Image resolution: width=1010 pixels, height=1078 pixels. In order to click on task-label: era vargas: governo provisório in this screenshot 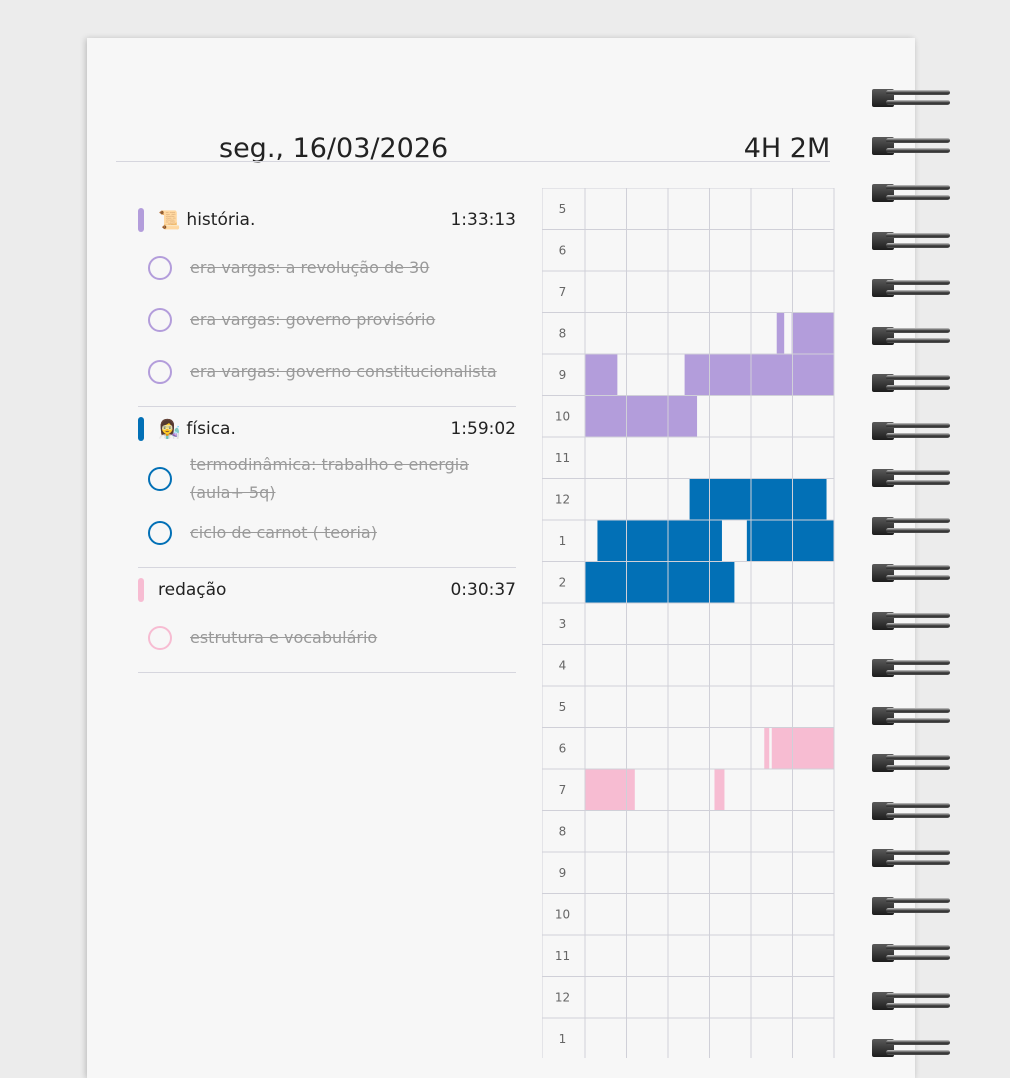, I will do `click(313, 319)`.